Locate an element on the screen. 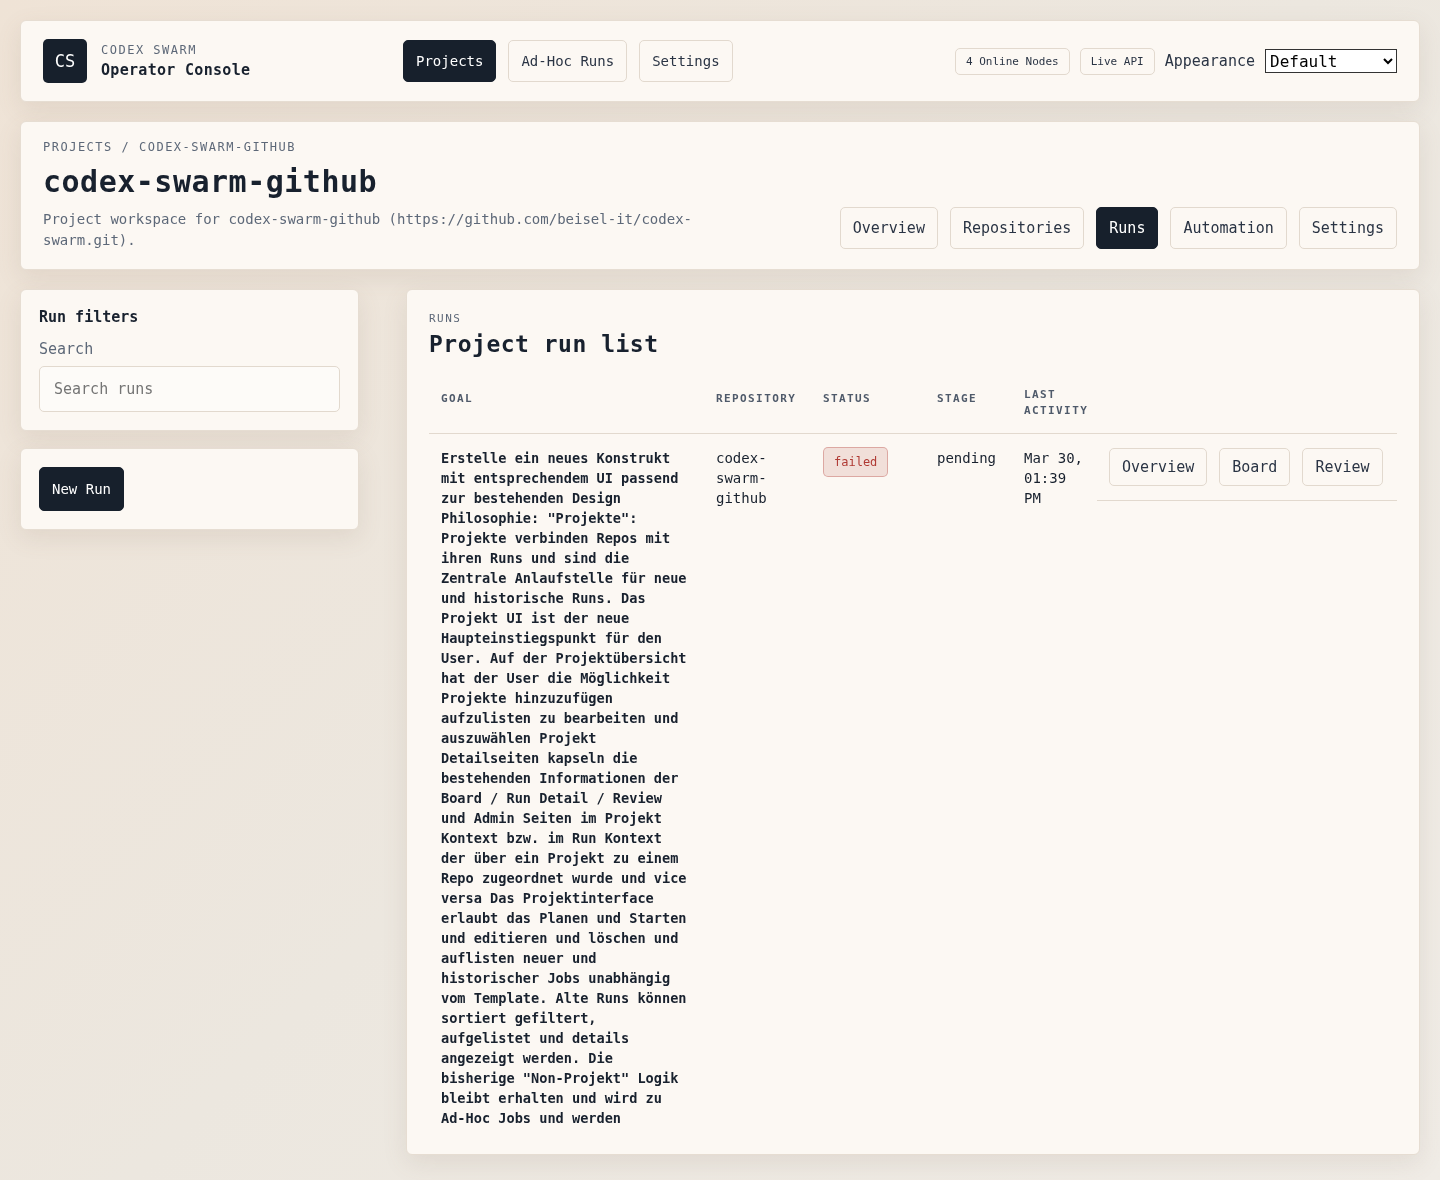  column-header: STAGE is located at coordinates (957, 399).